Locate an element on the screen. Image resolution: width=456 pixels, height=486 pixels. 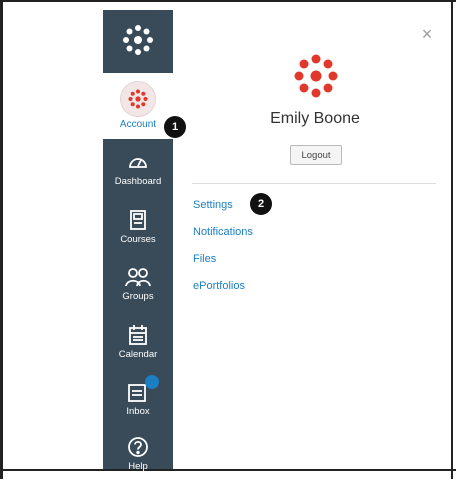
inbox-unread-badge is located at coordinates (152, 382).